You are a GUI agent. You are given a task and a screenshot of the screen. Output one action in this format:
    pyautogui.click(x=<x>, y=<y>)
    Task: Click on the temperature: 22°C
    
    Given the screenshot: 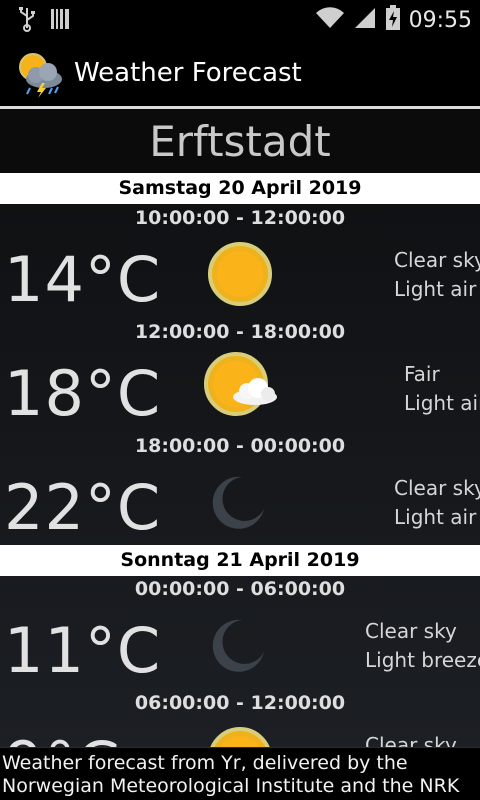 What is the action you would take?
    pyautogui.click(x=83, y=507)
    